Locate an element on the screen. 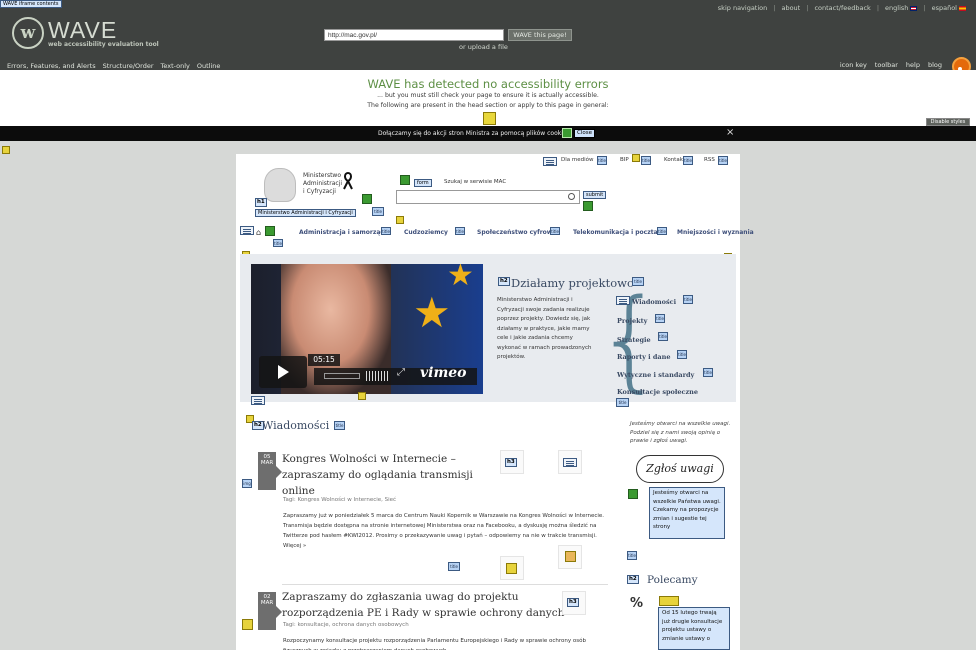 The height and width of the screenshot is (650, 976). nav-mniejszosci: Mniejszości i wyznania is located at coordinates (715, 232).